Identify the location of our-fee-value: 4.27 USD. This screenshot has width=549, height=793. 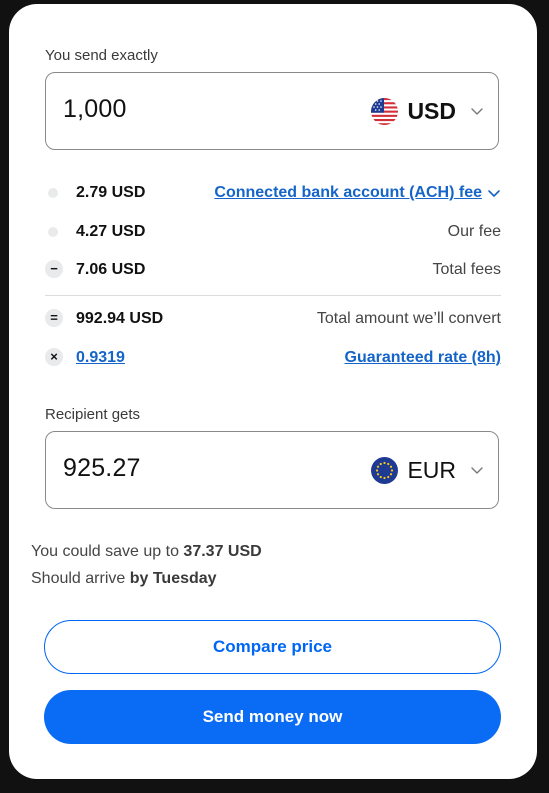
(111, 231).